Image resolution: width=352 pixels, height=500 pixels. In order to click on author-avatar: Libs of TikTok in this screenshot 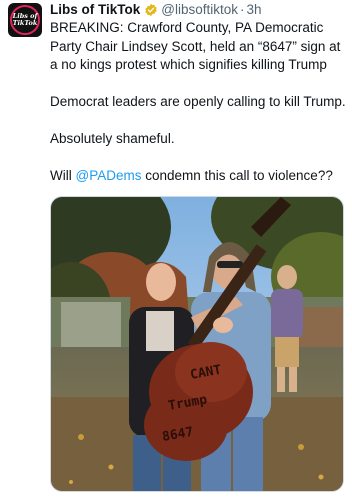, I will do `click(25, 20)`.